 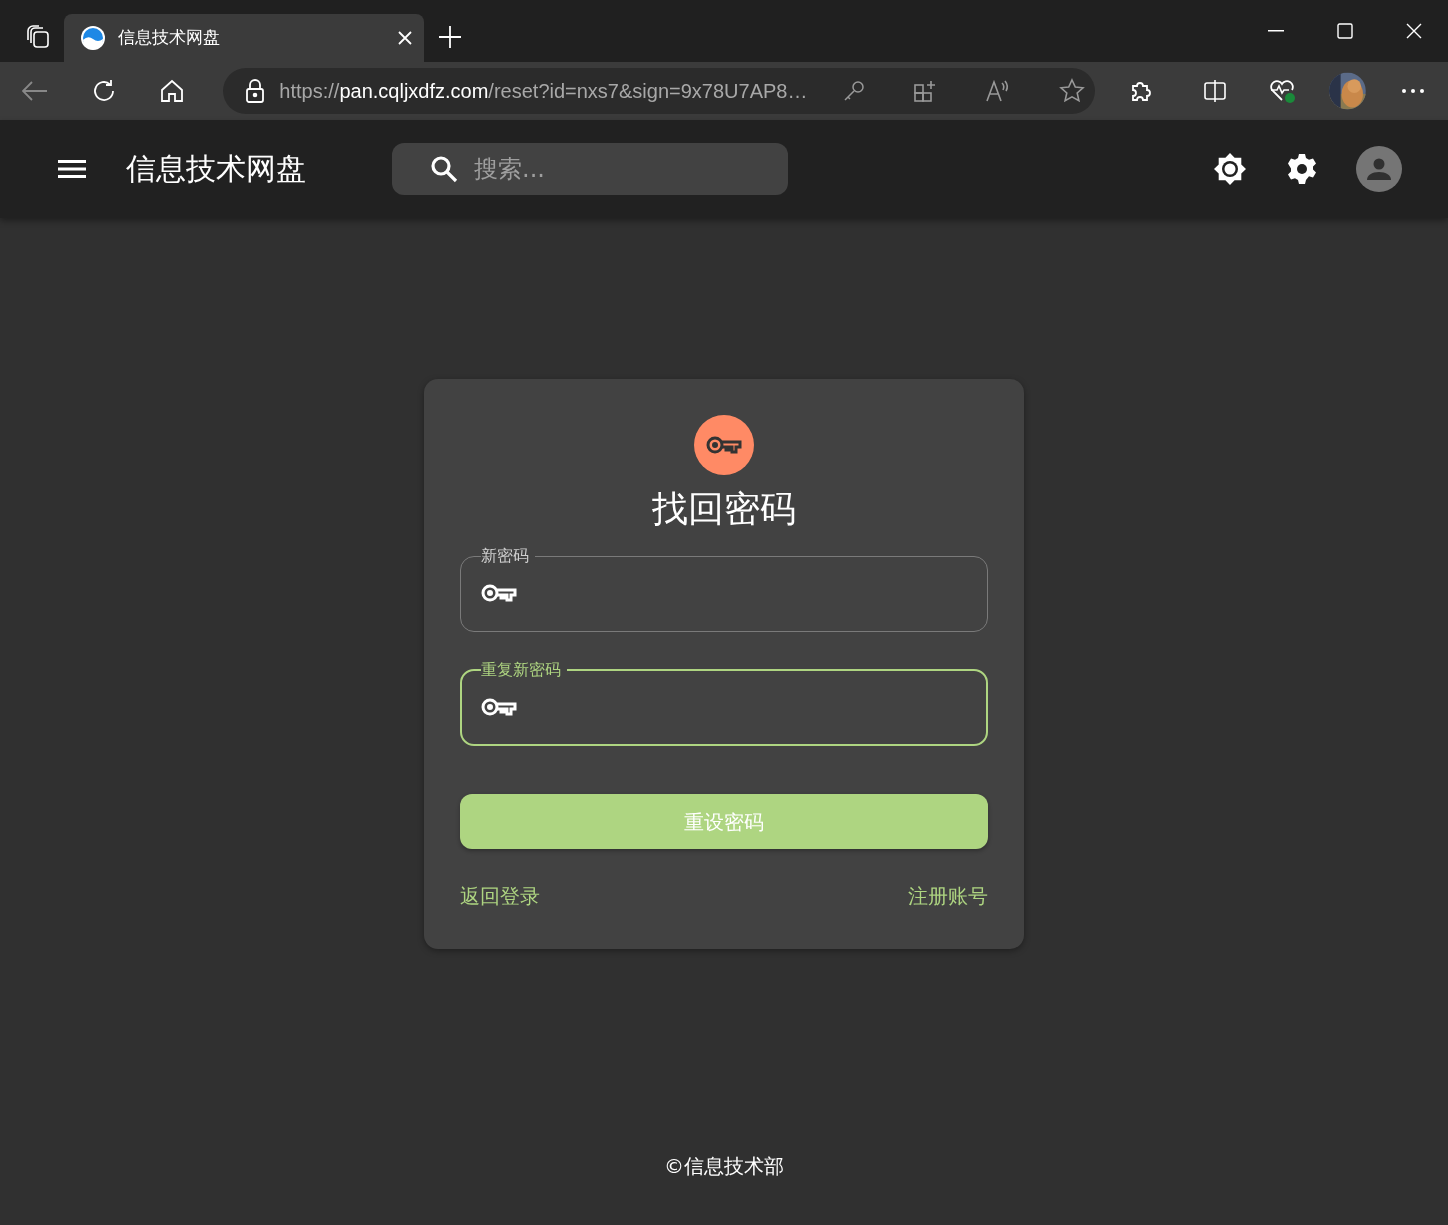 I want to click on app-title: 信息技术网盘, so click(x=216, y=169).